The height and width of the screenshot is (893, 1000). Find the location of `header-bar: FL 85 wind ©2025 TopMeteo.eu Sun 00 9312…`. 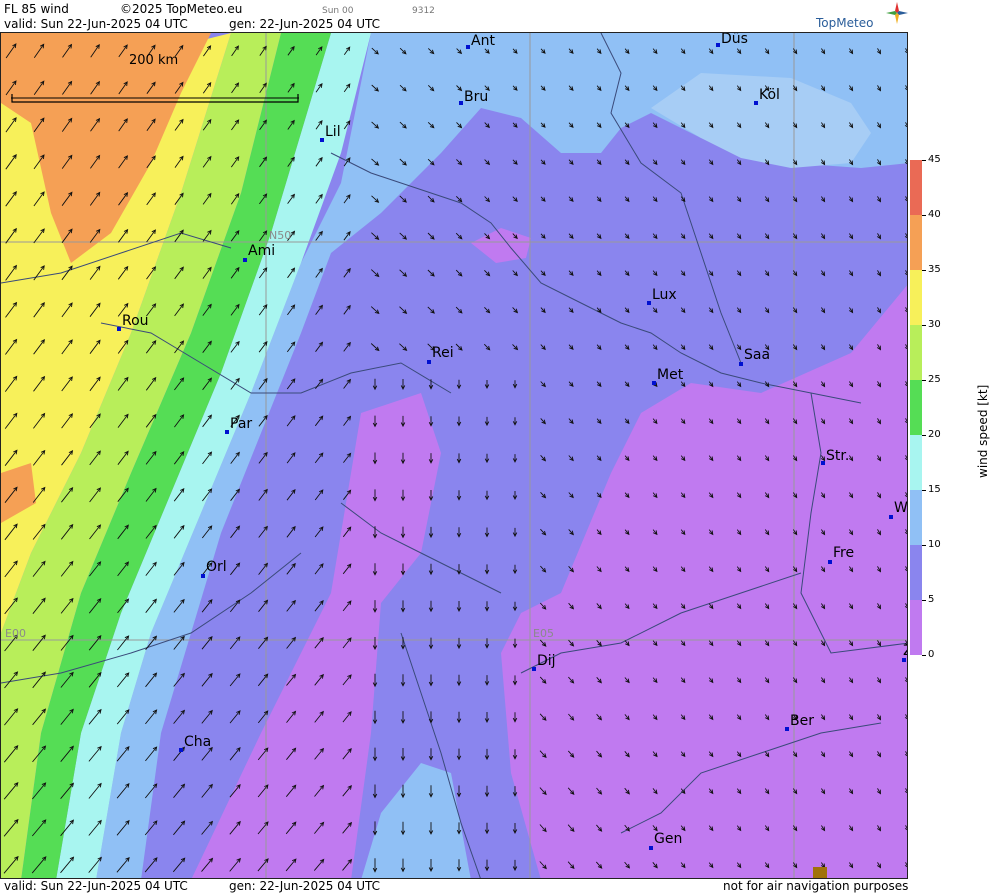

header-bar: FL 85 wind ©2025 TopMeteo.eu Sun 00 9312… is located at coordinates (500, 16).